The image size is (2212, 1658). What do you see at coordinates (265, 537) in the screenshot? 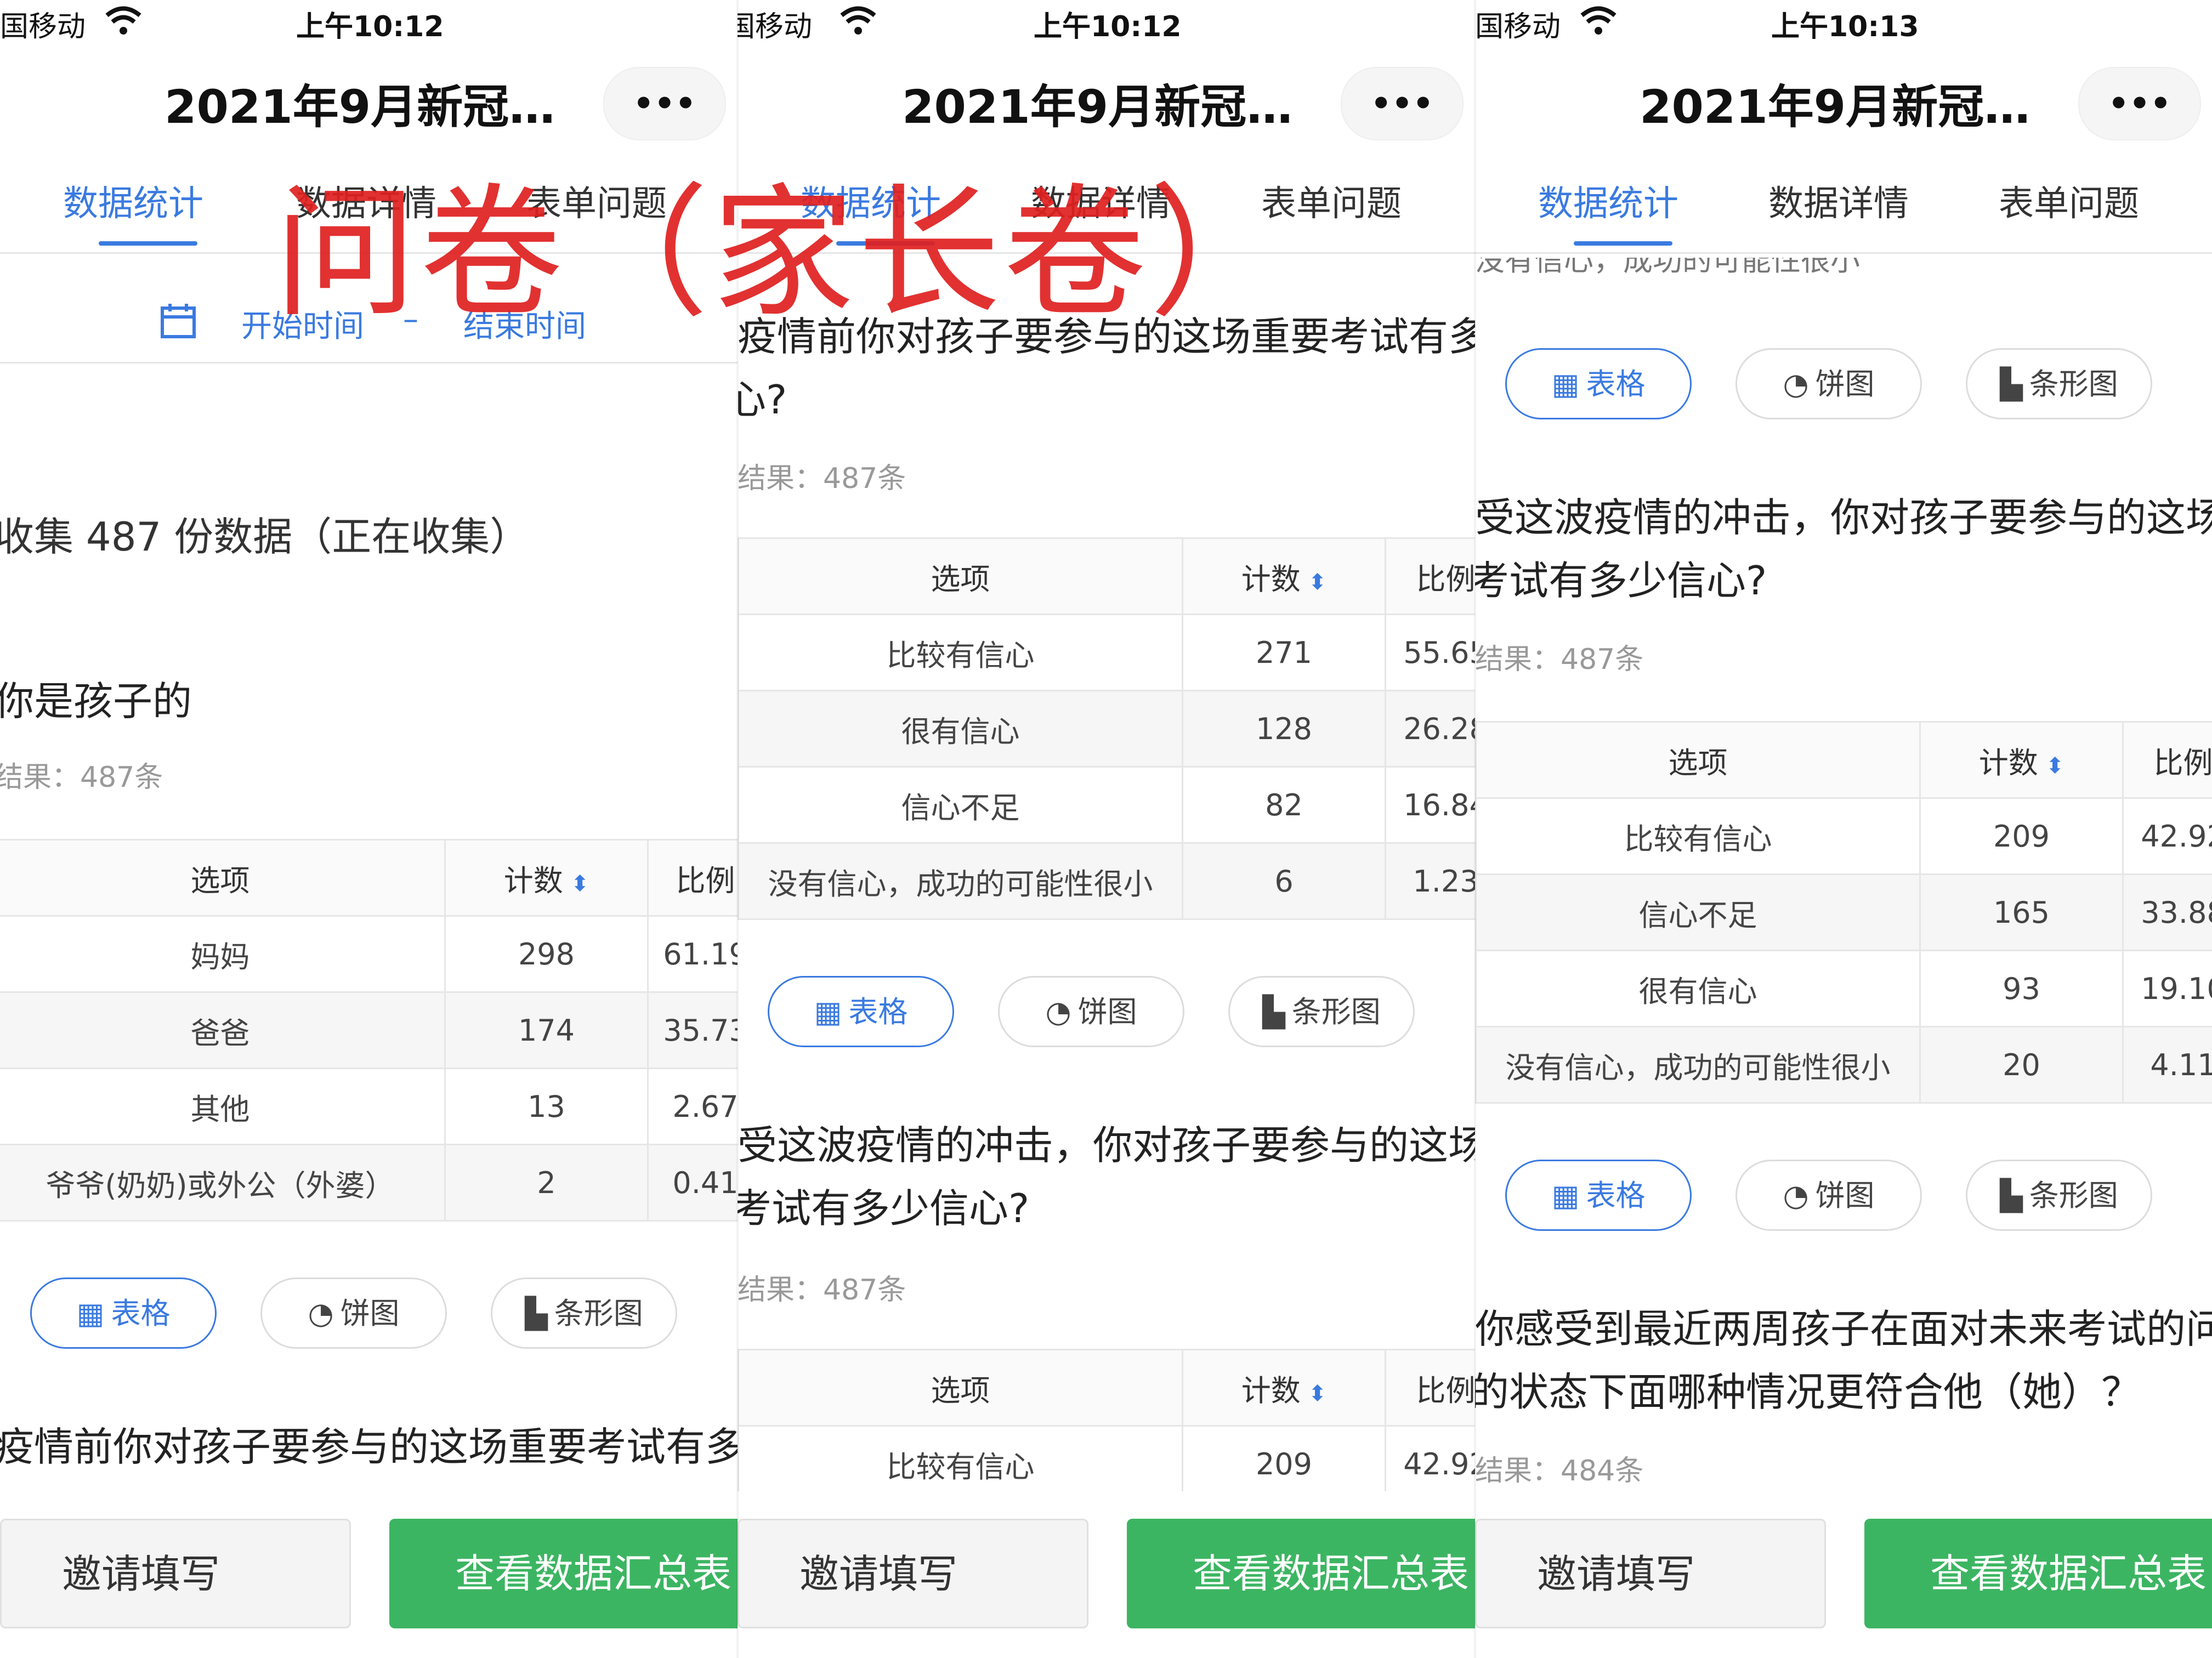
I see `collect-count-text: 收集 487 份数据（正在收集）` at bounding box center [265, 537].